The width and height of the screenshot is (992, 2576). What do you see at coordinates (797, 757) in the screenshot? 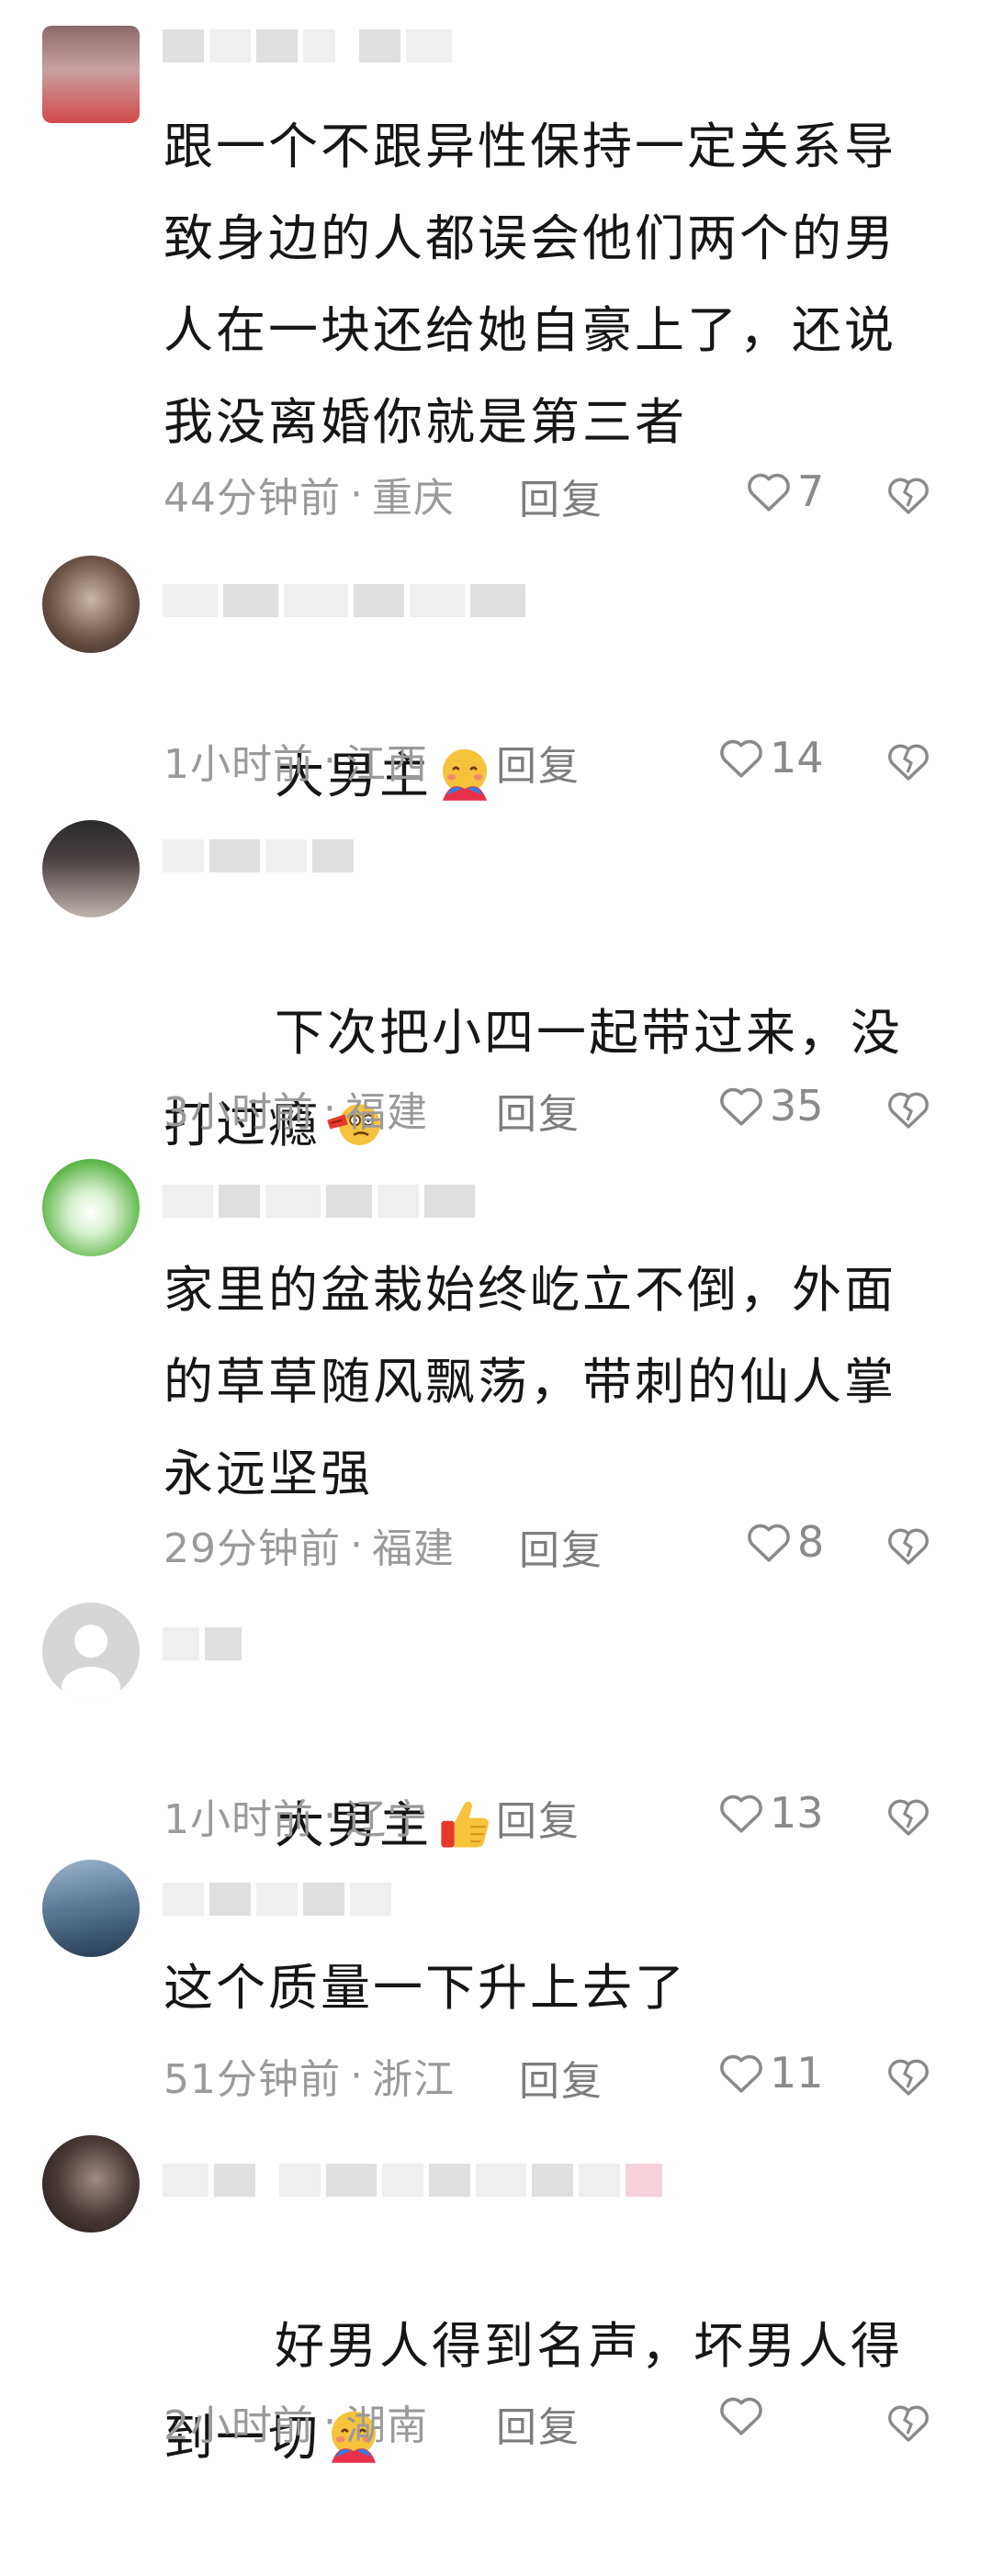
I see `like-count: 14` at bounding box center [797, 757].